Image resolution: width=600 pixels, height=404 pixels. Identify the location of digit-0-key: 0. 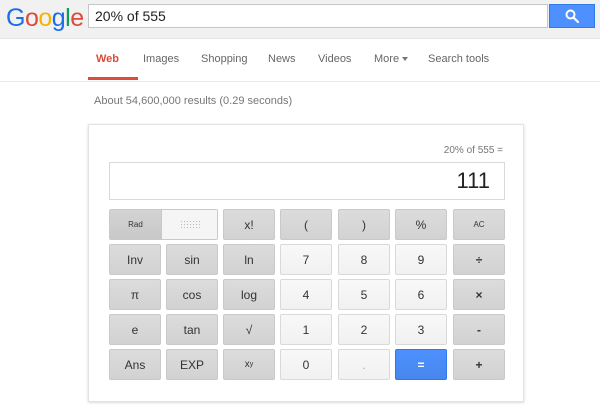
(306, 364).